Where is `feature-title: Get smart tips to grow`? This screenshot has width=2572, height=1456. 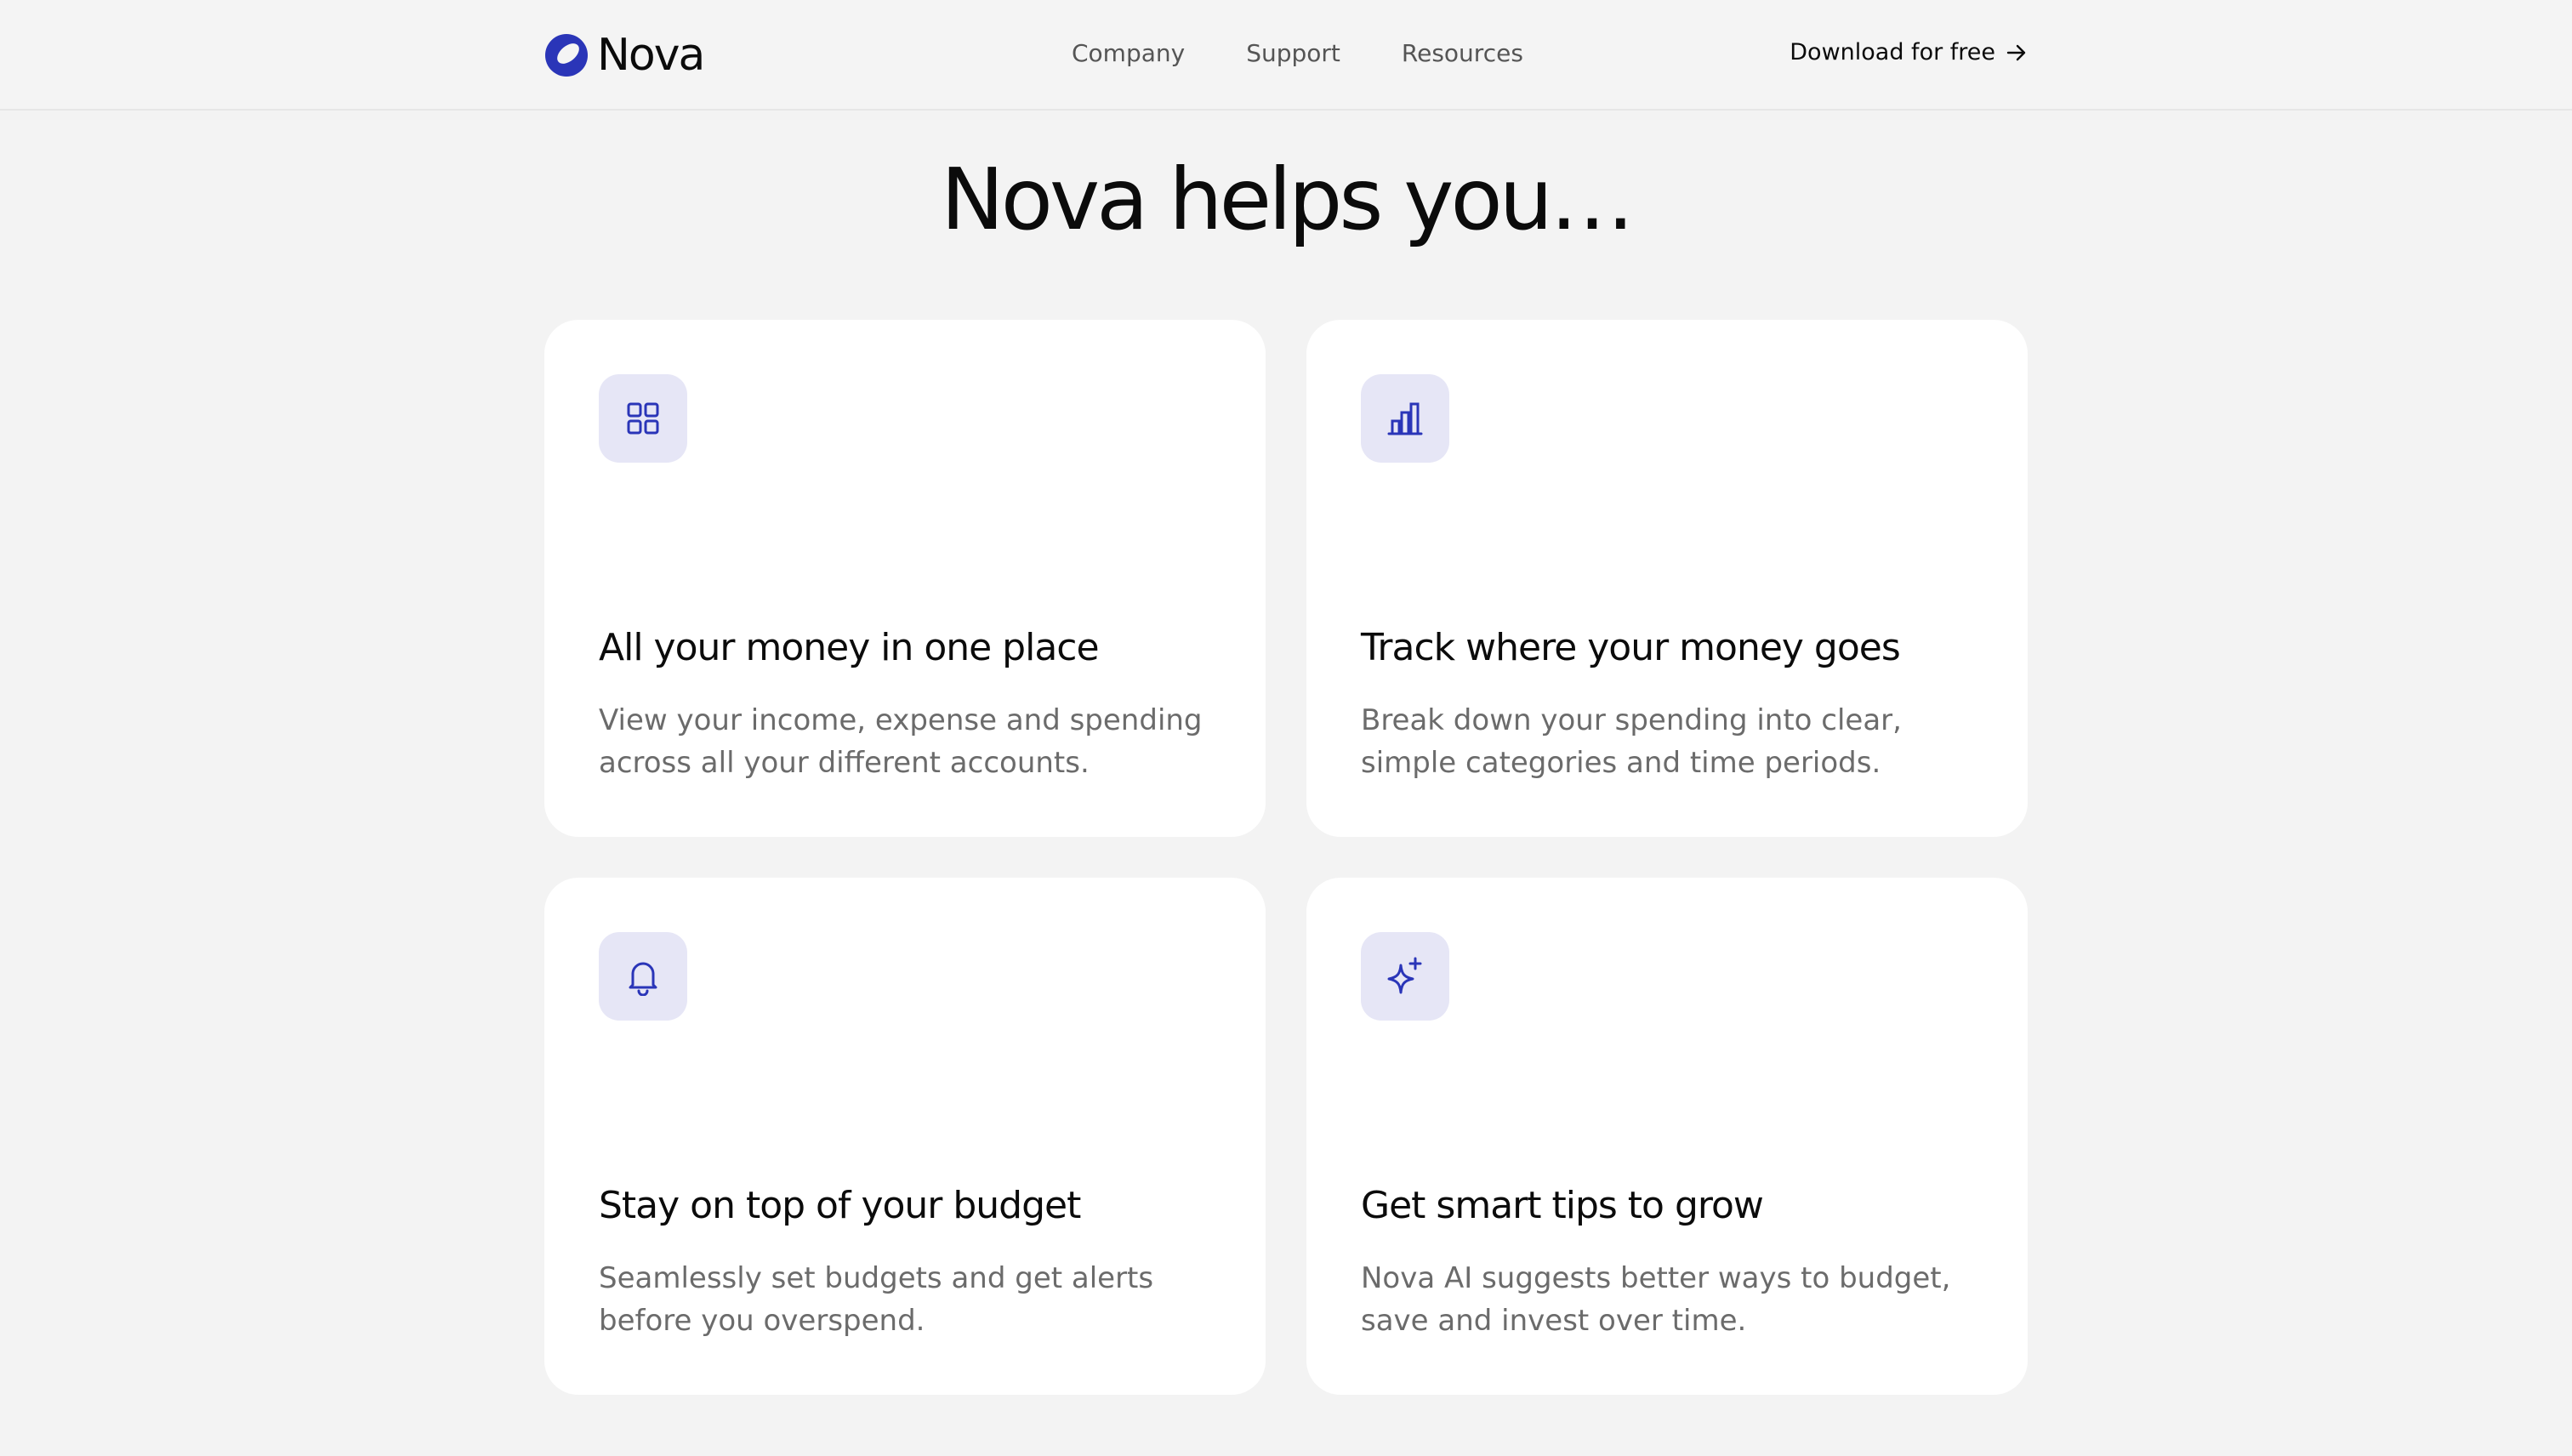
feature-title: Get smart tips to grow is located at coordinates (1563, 1205).